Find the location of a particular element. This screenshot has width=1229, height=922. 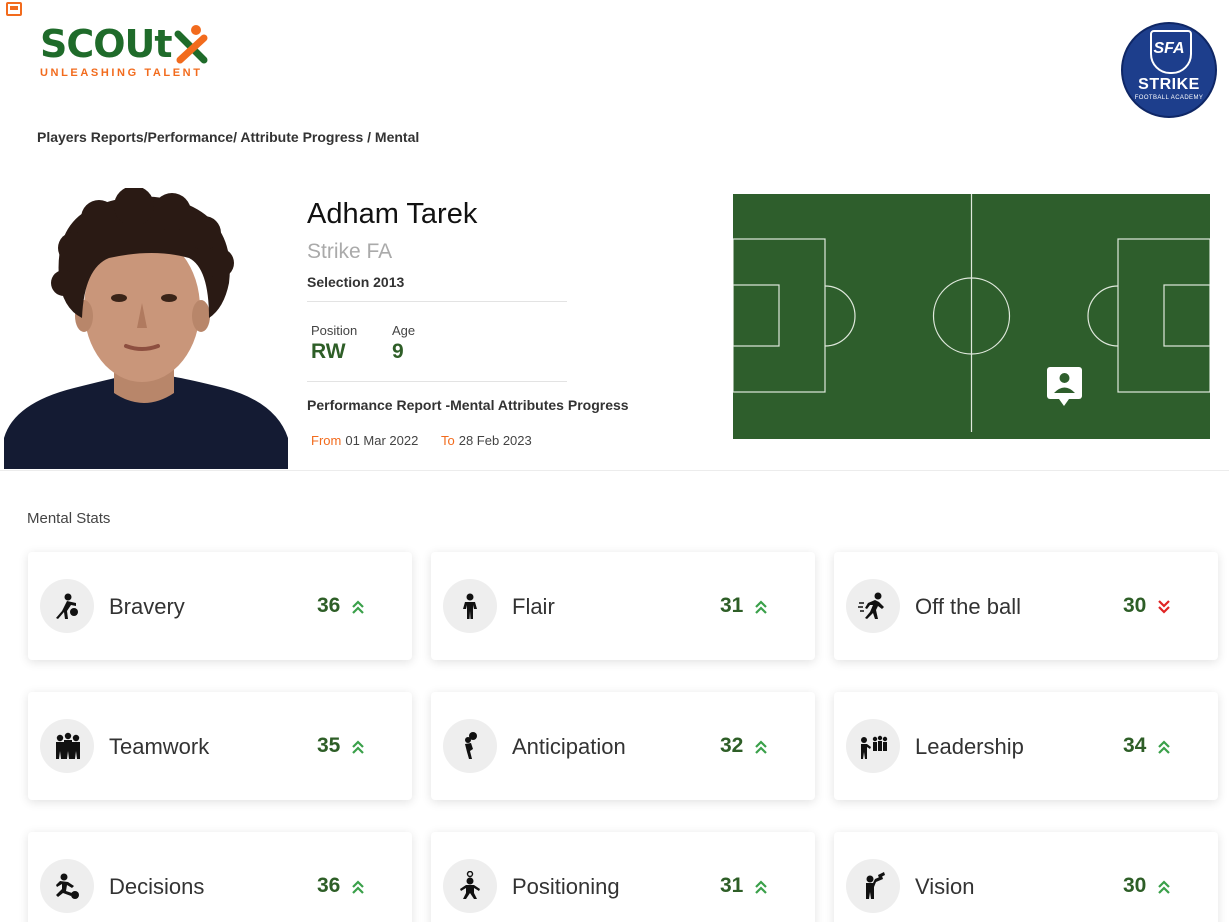

stat-card-vision: Vision 30 is located at coordinates (1026, 877).